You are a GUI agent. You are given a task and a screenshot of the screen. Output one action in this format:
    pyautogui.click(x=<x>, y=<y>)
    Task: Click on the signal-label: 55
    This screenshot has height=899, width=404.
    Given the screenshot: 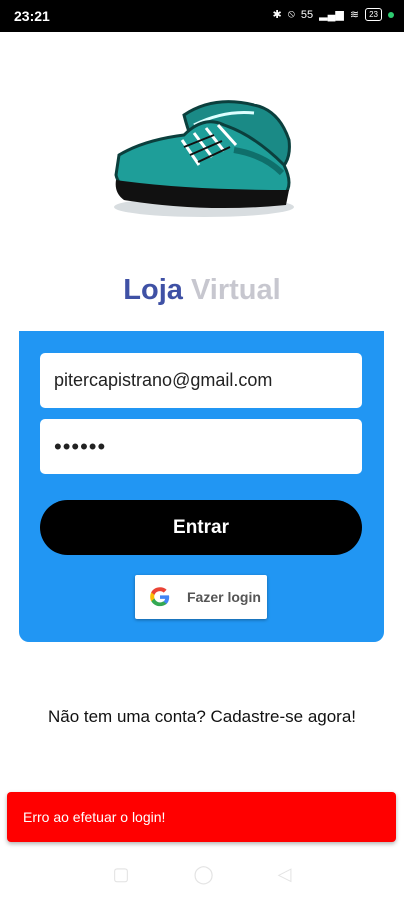 What is the action you would take?
    pyautogui.click(x=307, y=14)
    